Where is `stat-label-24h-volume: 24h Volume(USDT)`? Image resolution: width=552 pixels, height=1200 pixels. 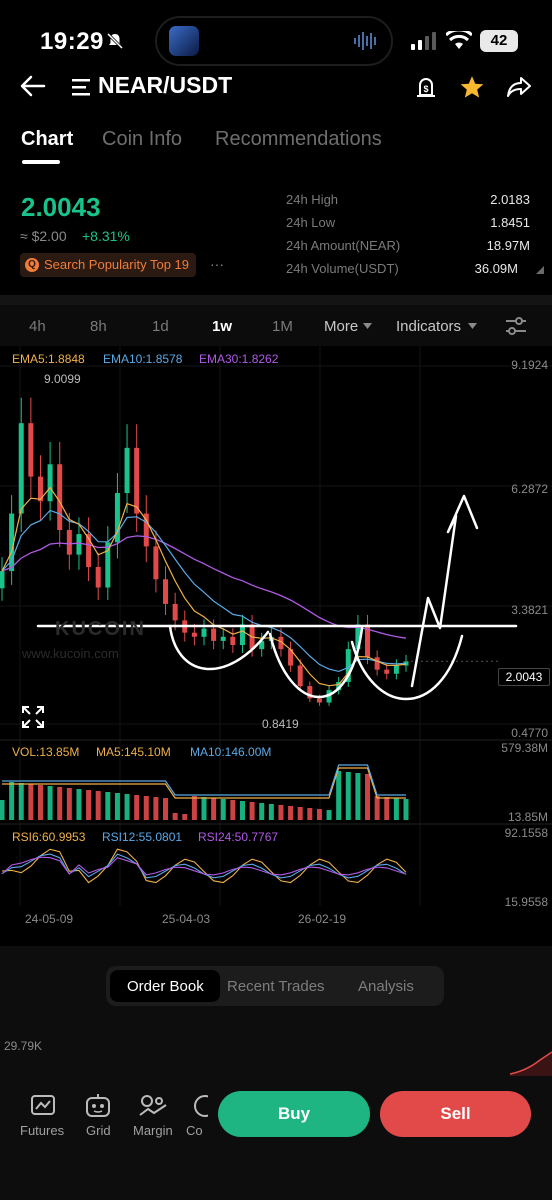 stat-label-24h-volume: 24h Volume(USDT) is located at coordinates (342, 268).